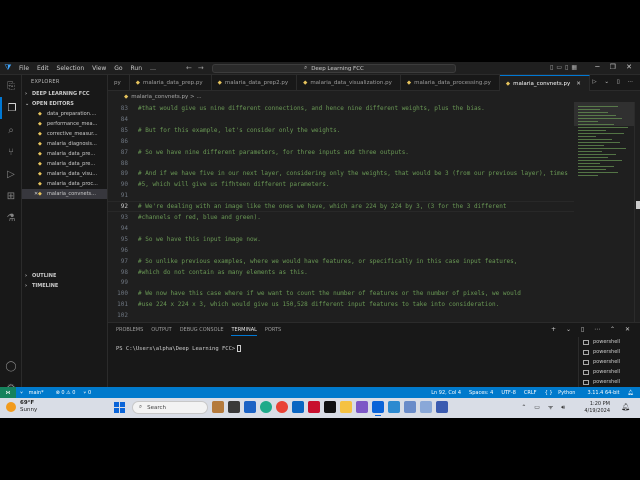  I want to click on panel-actions-icons: + ⌄ ▯ ⋯ ⌃ ✕, so click(592, 329).